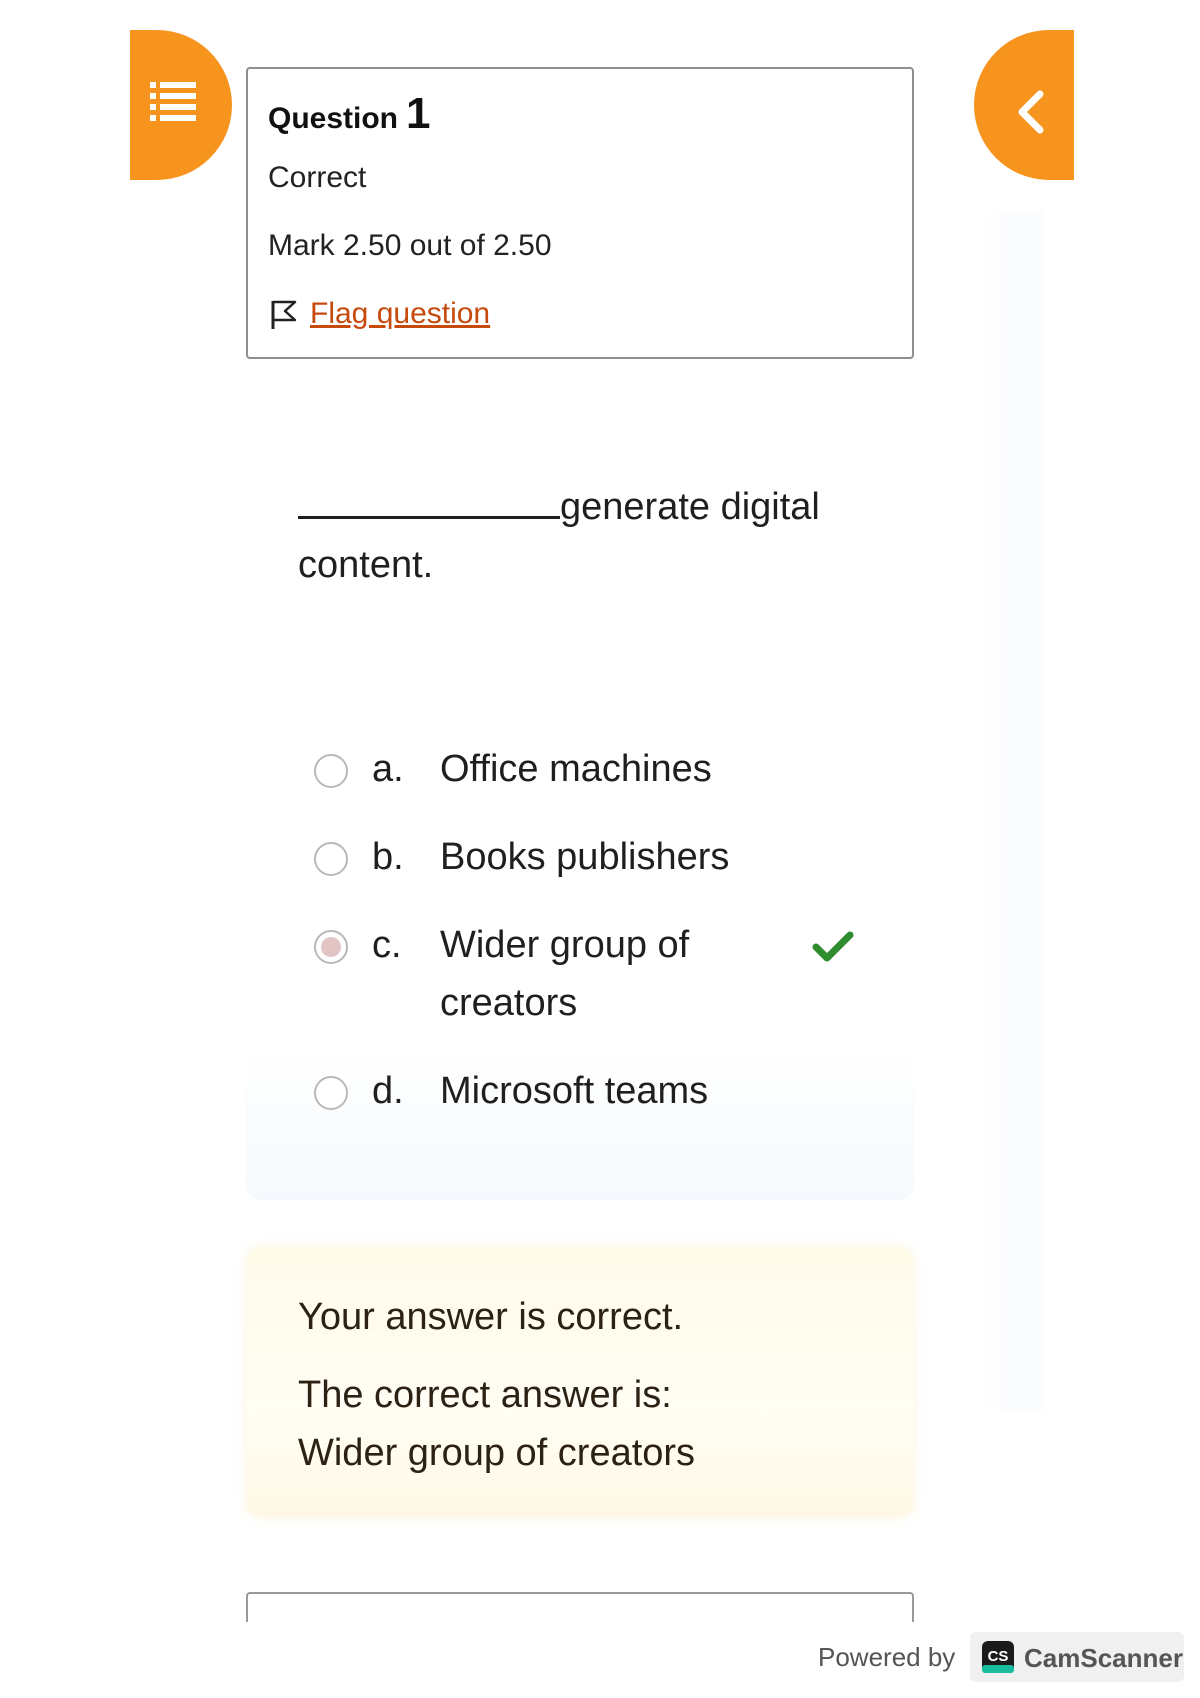 The width and height of the screenshot is (1200, 1698). What do you see at coordinates (576, 769) in the screenshot?
I see `option-text: Office machines` at bounding box center [576, 769].